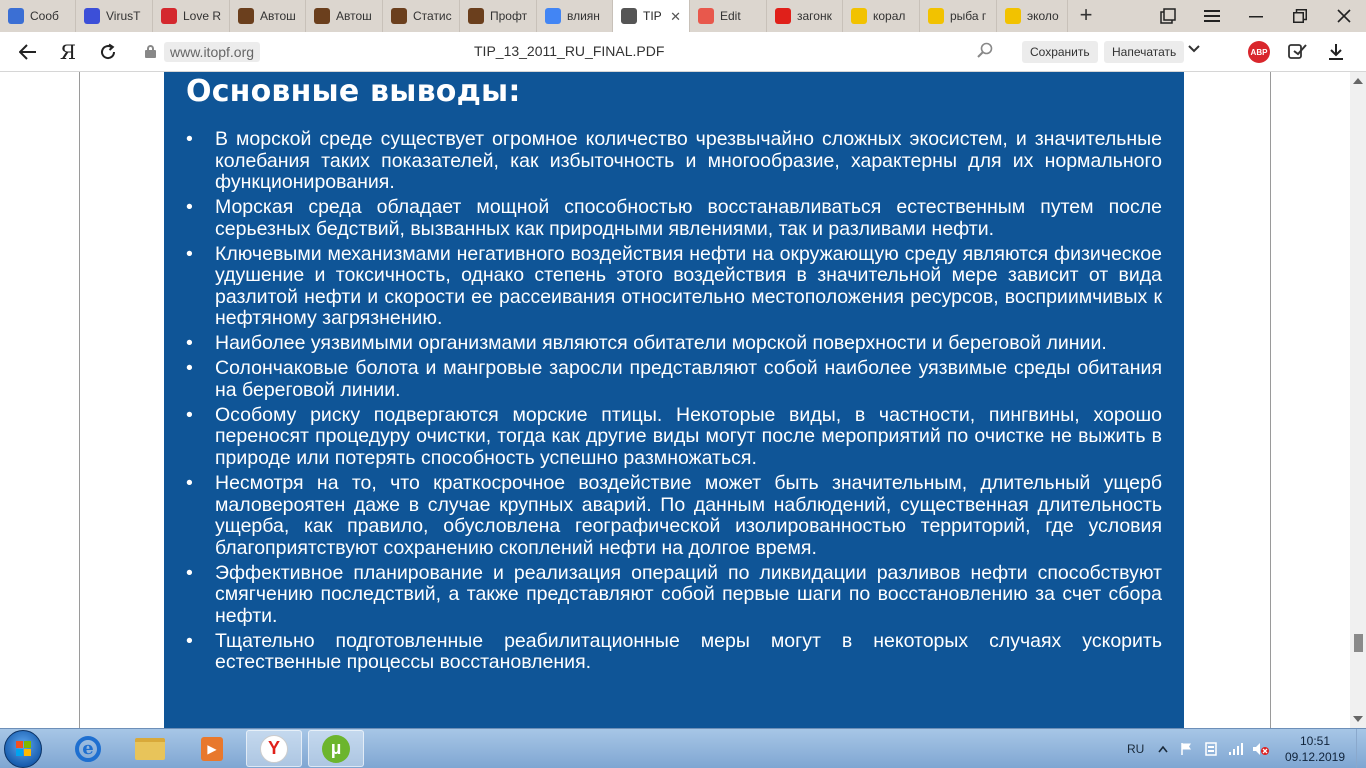 The image size is (1366, 768). I want to click on clock-date: 09.12.2019, so click(1315, 757).